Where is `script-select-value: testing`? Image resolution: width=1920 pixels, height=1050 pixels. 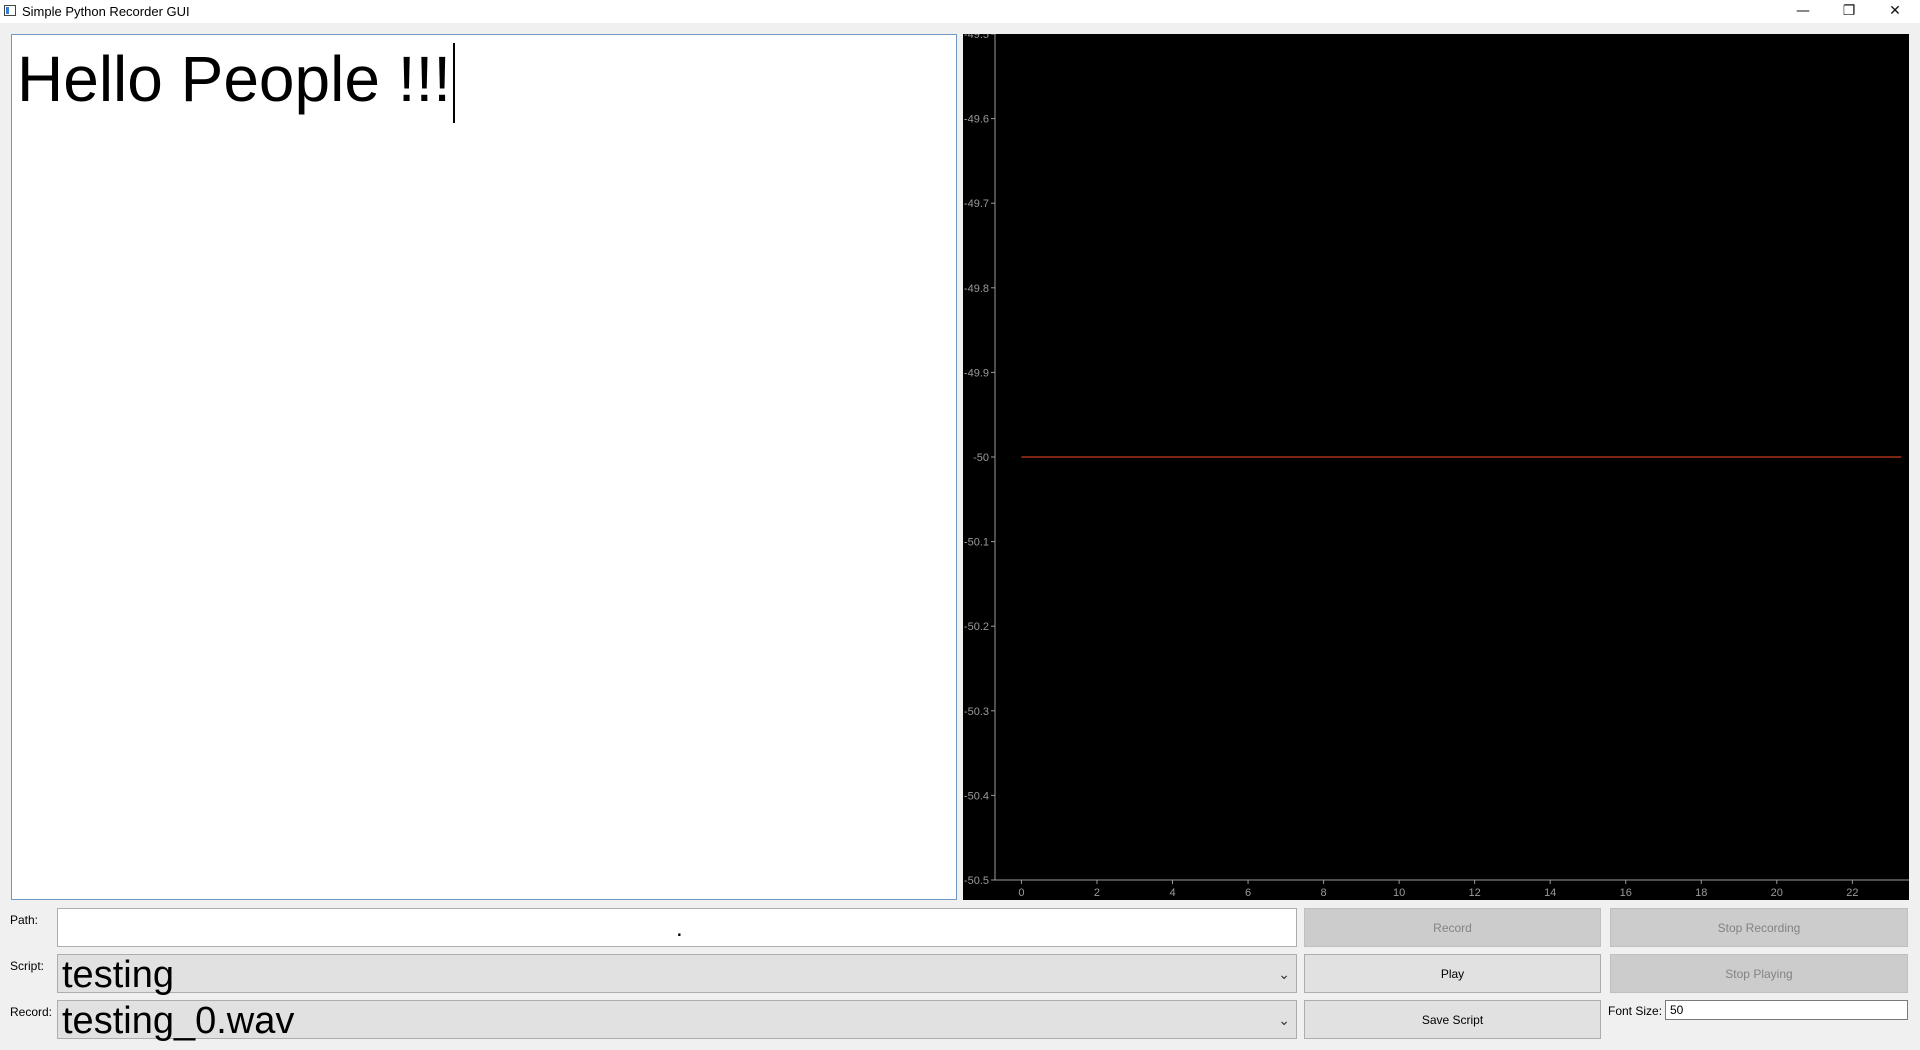
script-select-value: testing is located at coordinates (118, 975).